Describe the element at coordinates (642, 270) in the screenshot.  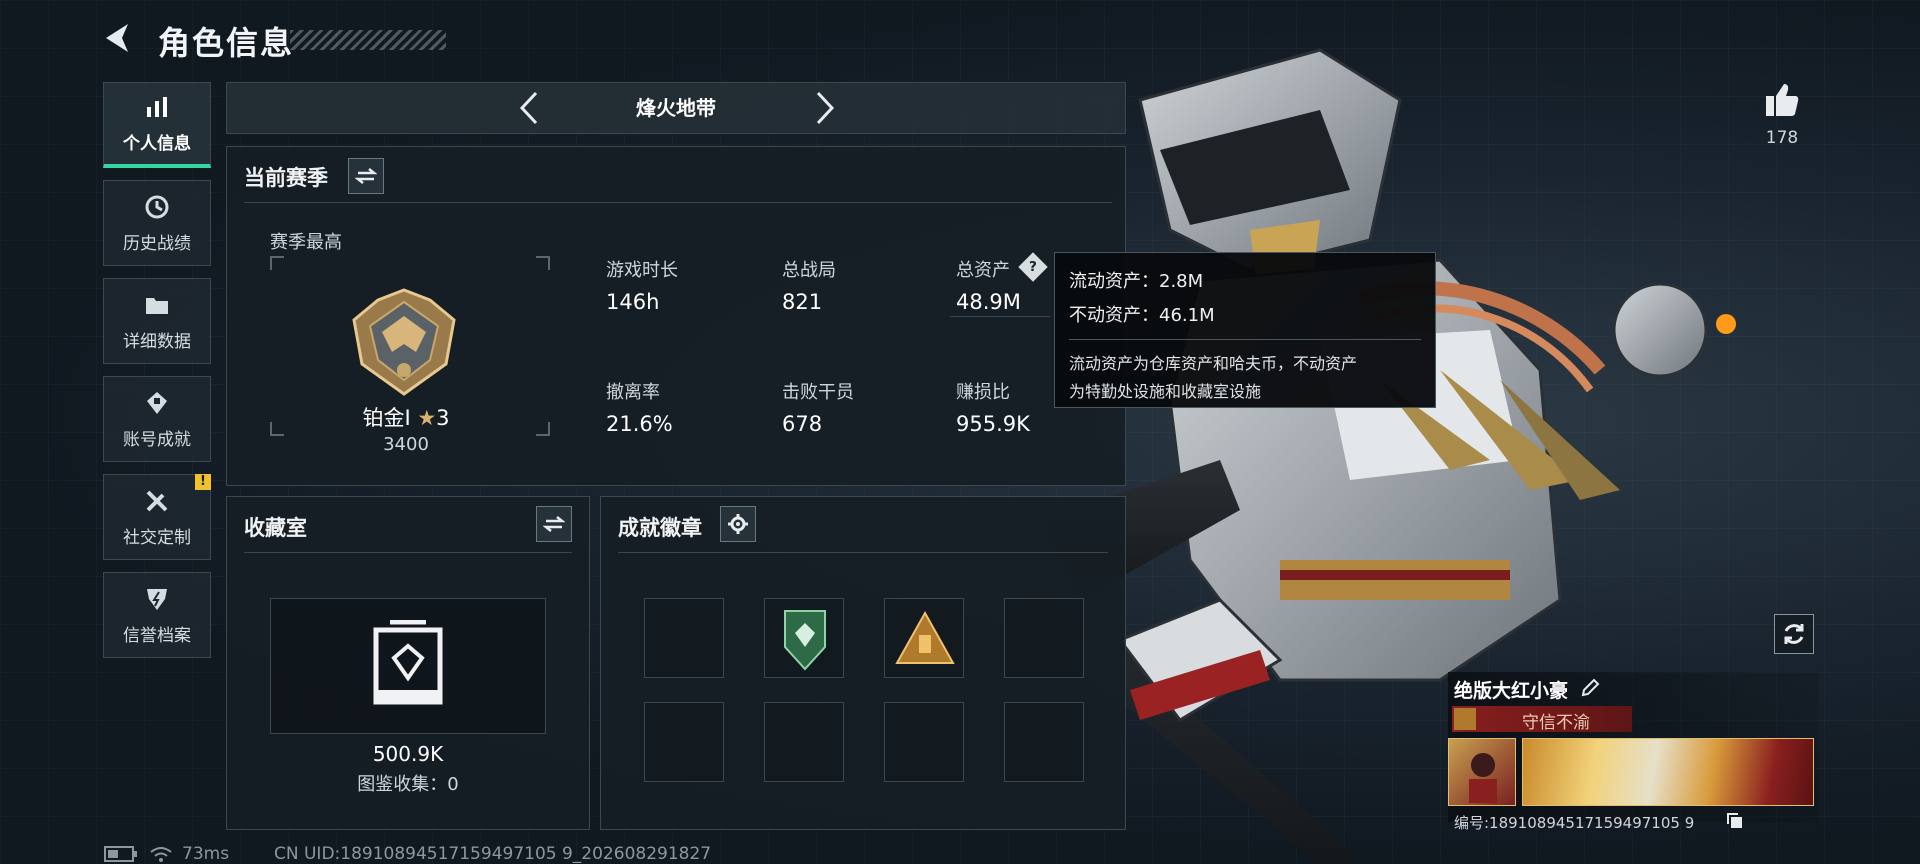
I see `stat-label-playtime: 游戏时长` at that location.